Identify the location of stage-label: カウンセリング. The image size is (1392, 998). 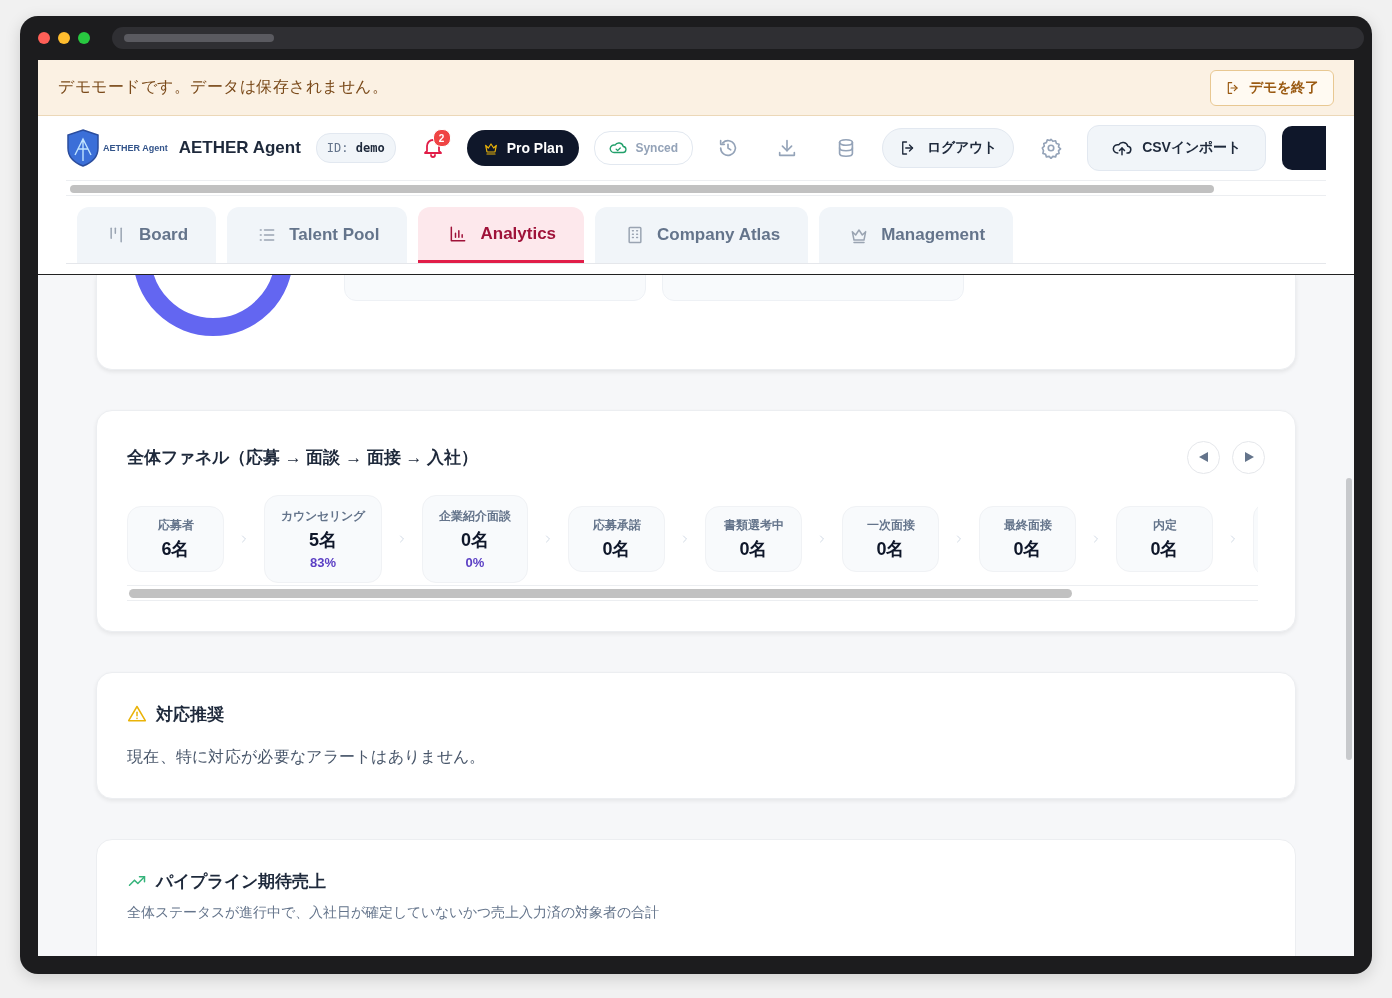
(323, 516).